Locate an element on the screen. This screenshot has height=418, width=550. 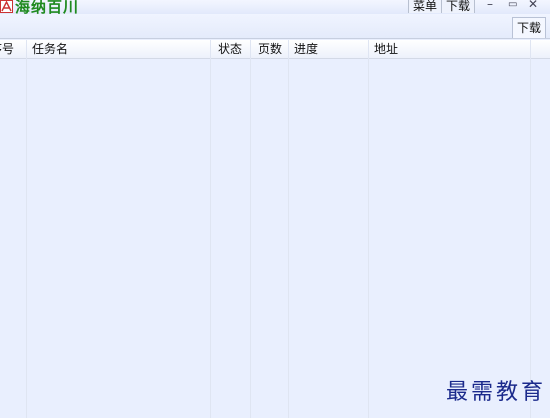
minimize-icon: – is located at coordinates (490, 5).